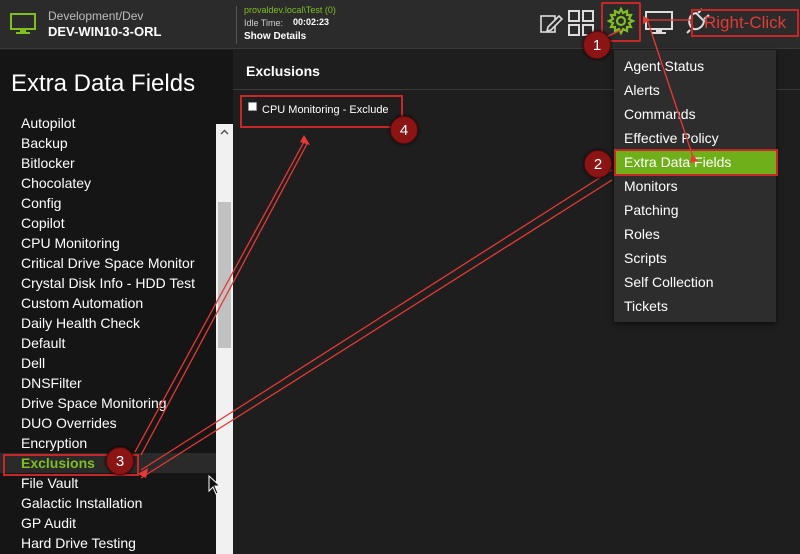 This screenshot has width=800, height=554. Describe the element at coordinates (659, 23) in the screenshot. I see `remote-screen-icon` at that location.